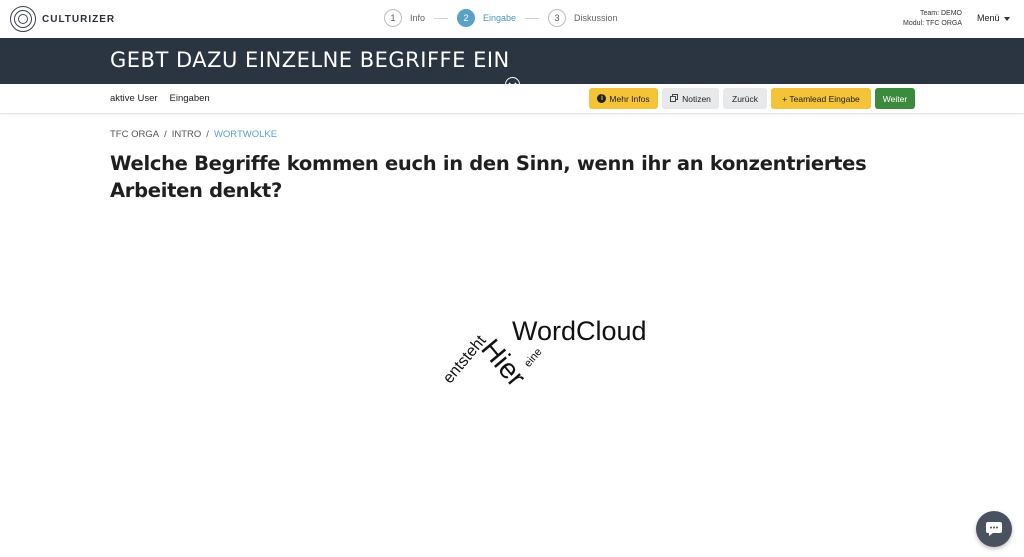 The image size is (1024, 557). Describe the element at coordinates (404, 18) in the screenshot. I see `step-info: 1 Info` at that location.